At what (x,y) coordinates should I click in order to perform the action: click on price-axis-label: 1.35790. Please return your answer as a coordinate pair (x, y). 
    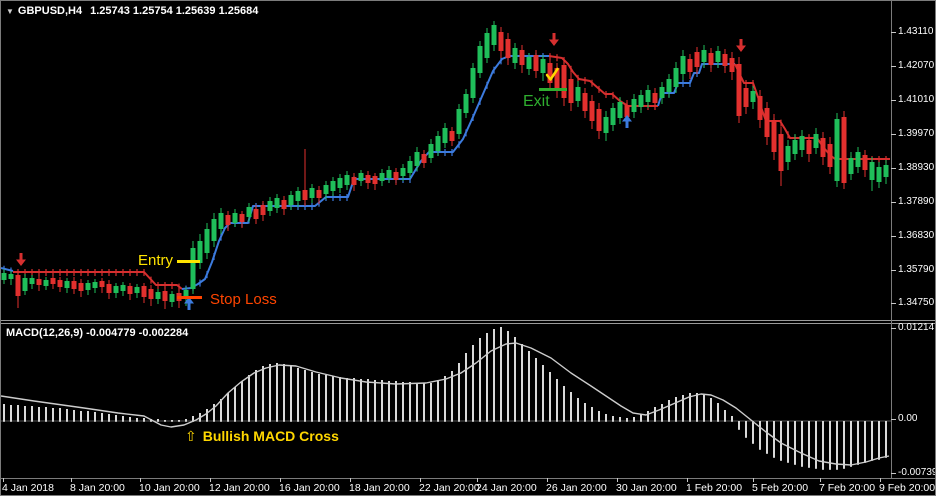
    Looking at the image, I should click on (916, 269).